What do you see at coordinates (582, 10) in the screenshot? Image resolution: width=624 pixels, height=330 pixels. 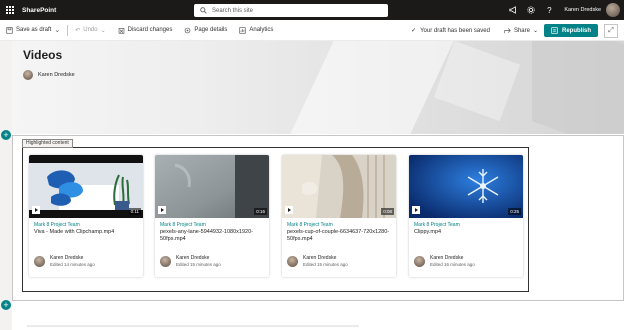 I see `user-name: Karen Dredske` at bounding box center [582, 10].